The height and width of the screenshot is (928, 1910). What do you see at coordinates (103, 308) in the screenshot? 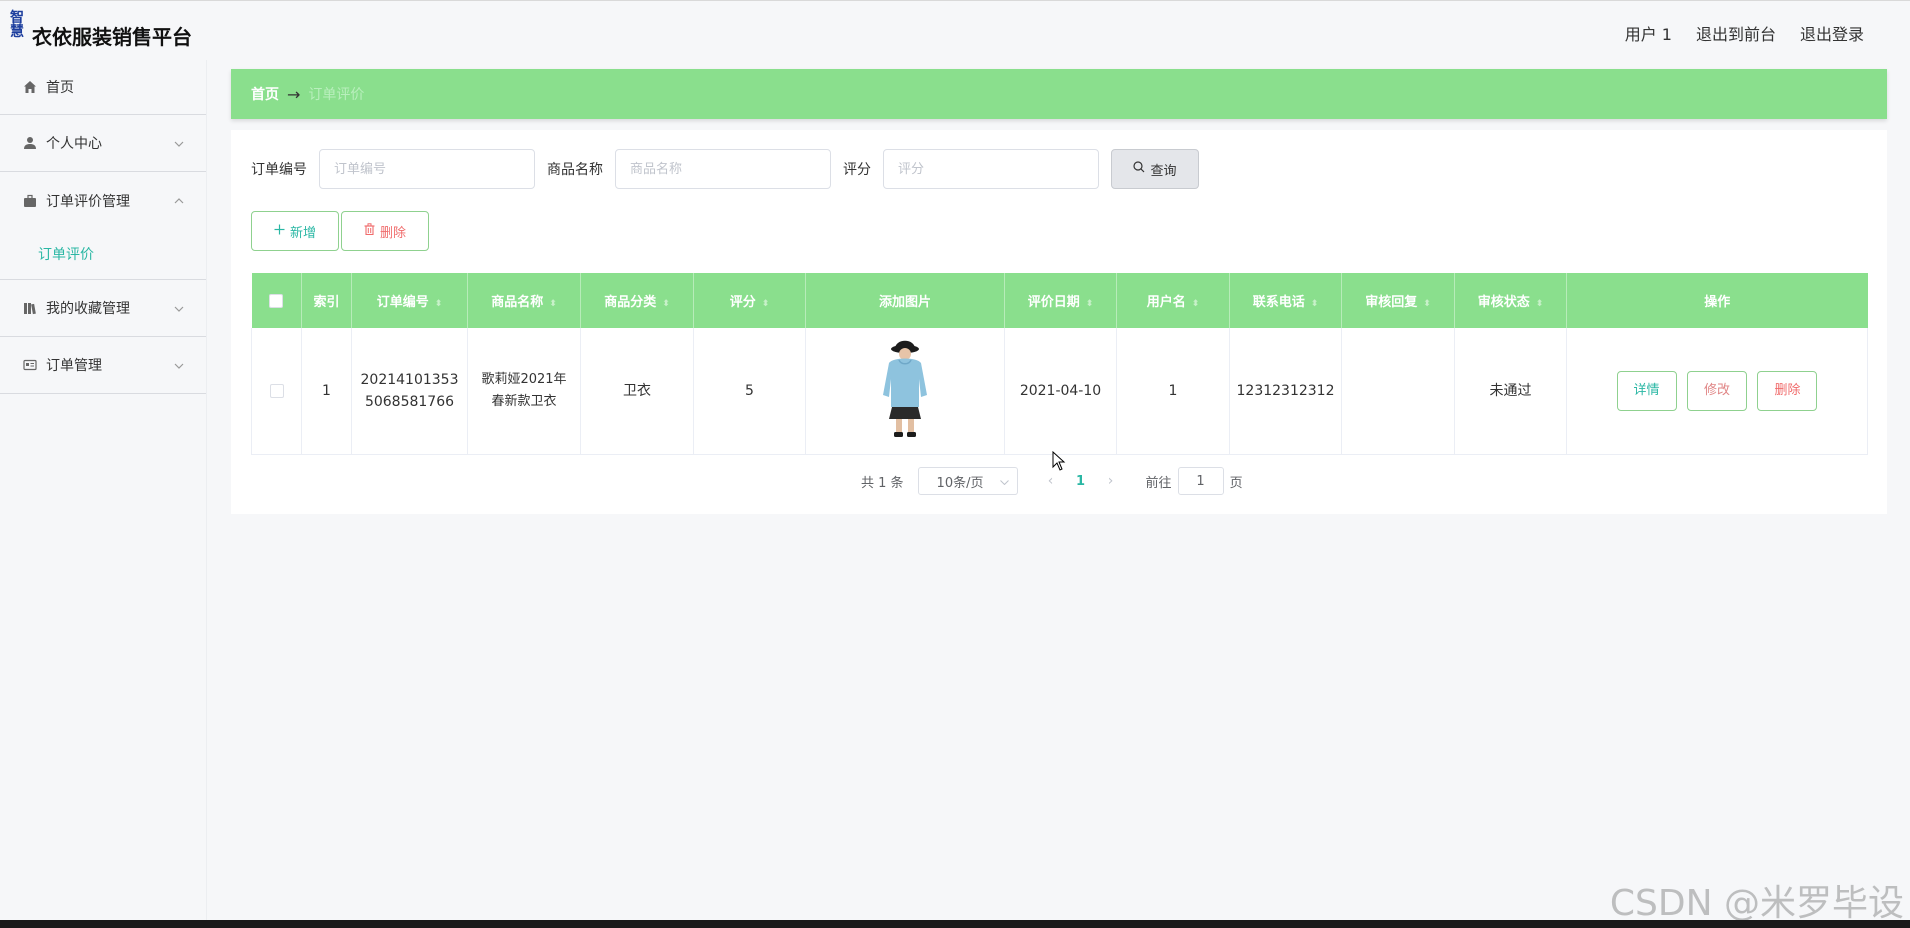
I see `sidebar-item-favorites: 我的收藏管理` at bounding box center [103, 308].